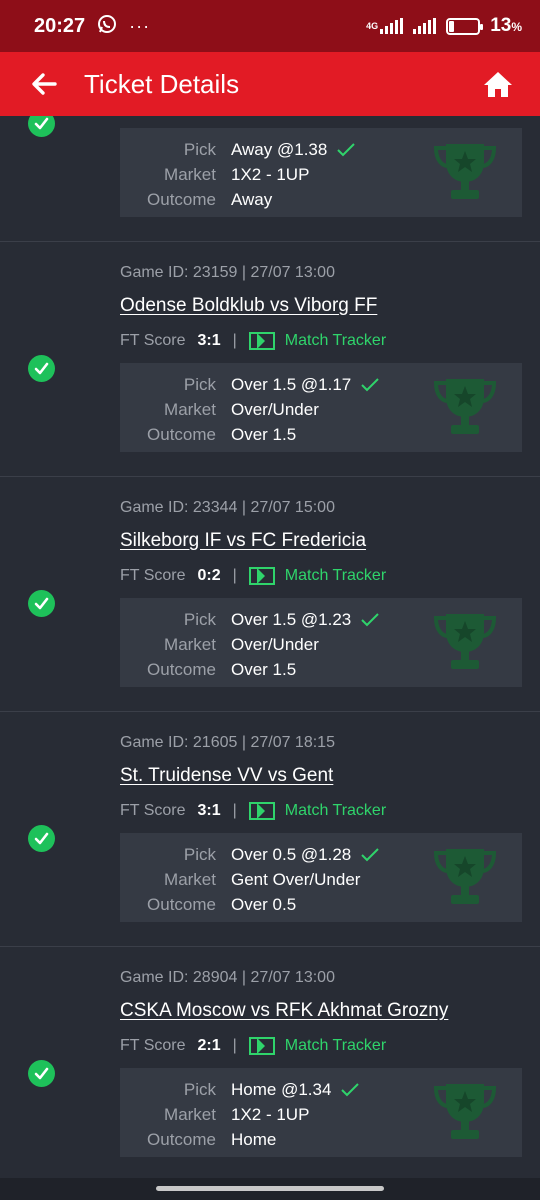 The height and width of the screenshot is (1200, 540). Describe the element at coordinates (296, 879) in the screenshot. I see `market-value: Gent Over/Under` at that location.